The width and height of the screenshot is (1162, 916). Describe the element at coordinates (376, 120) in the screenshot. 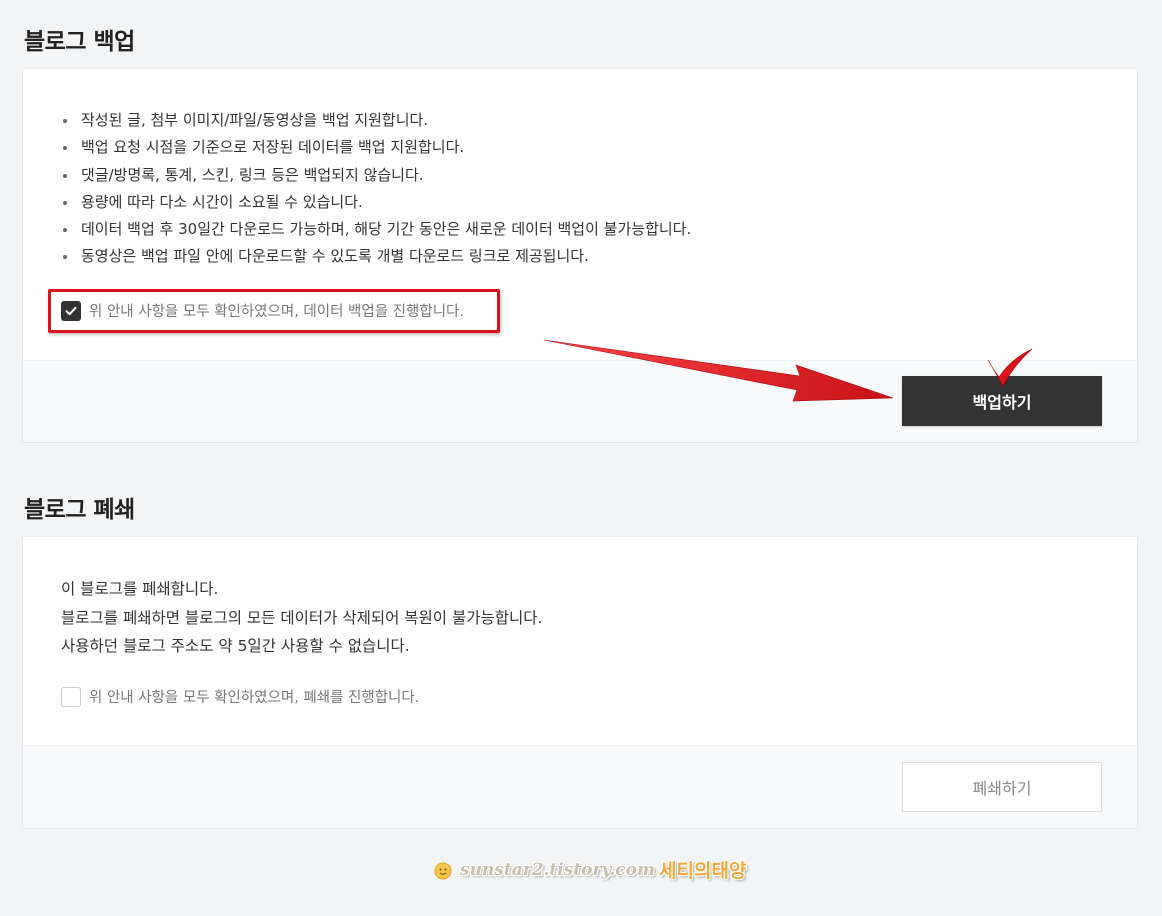

I see `list-item: 작성된 글, 첨부 이미지/파일/동영상을 백업 지원합니다.` at that location.